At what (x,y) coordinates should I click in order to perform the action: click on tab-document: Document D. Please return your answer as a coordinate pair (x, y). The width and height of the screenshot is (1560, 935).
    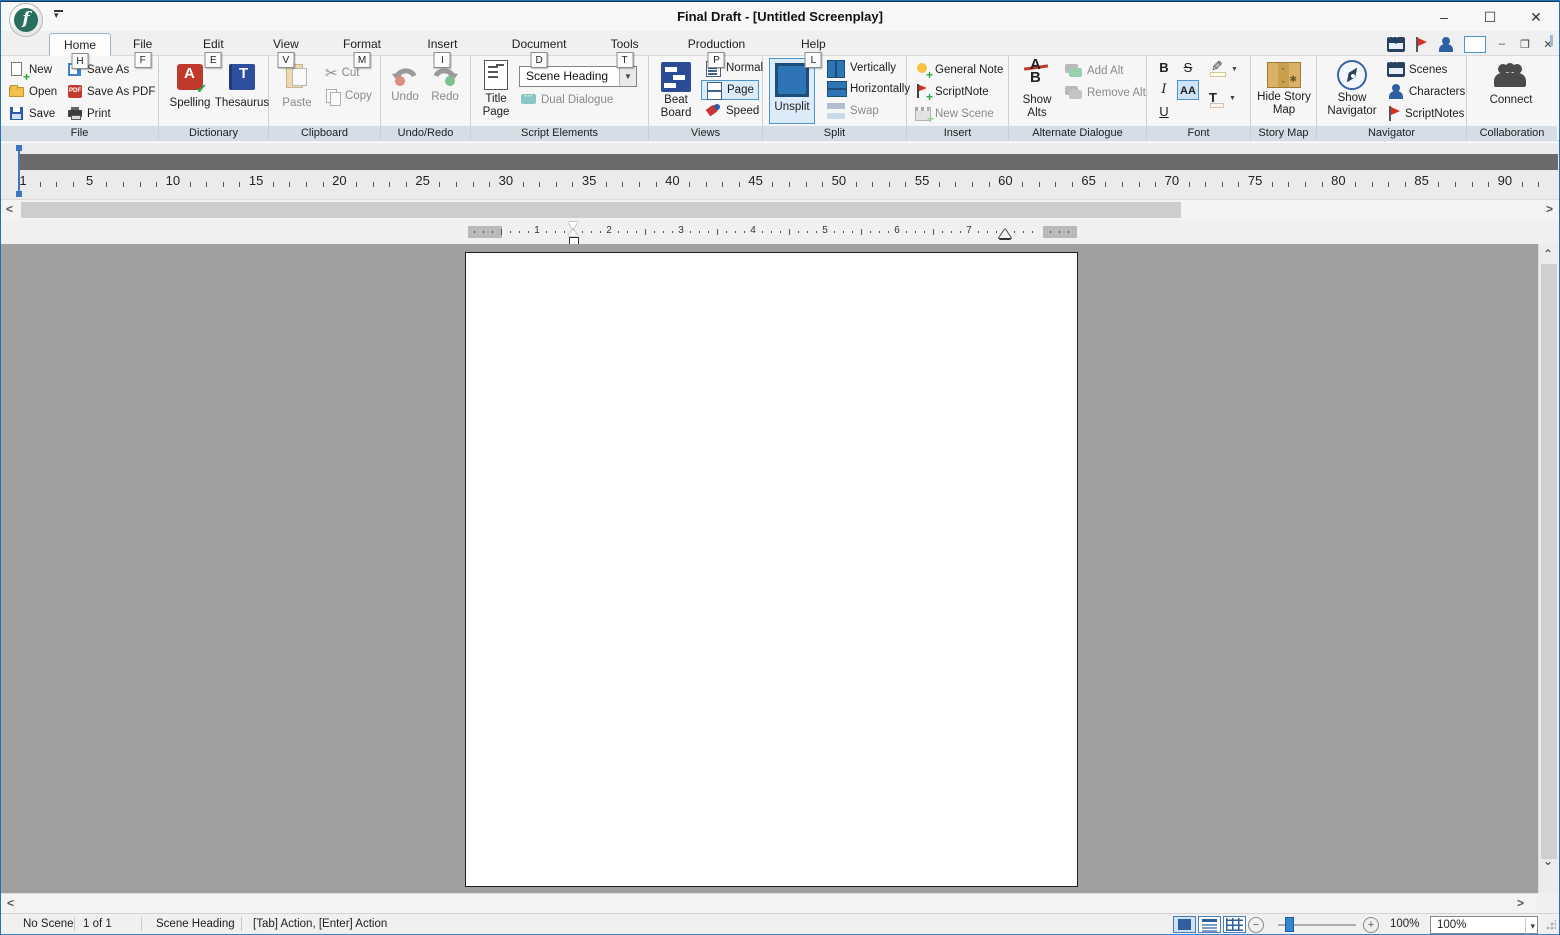
    Looking at the image, I should click on (539, 50).